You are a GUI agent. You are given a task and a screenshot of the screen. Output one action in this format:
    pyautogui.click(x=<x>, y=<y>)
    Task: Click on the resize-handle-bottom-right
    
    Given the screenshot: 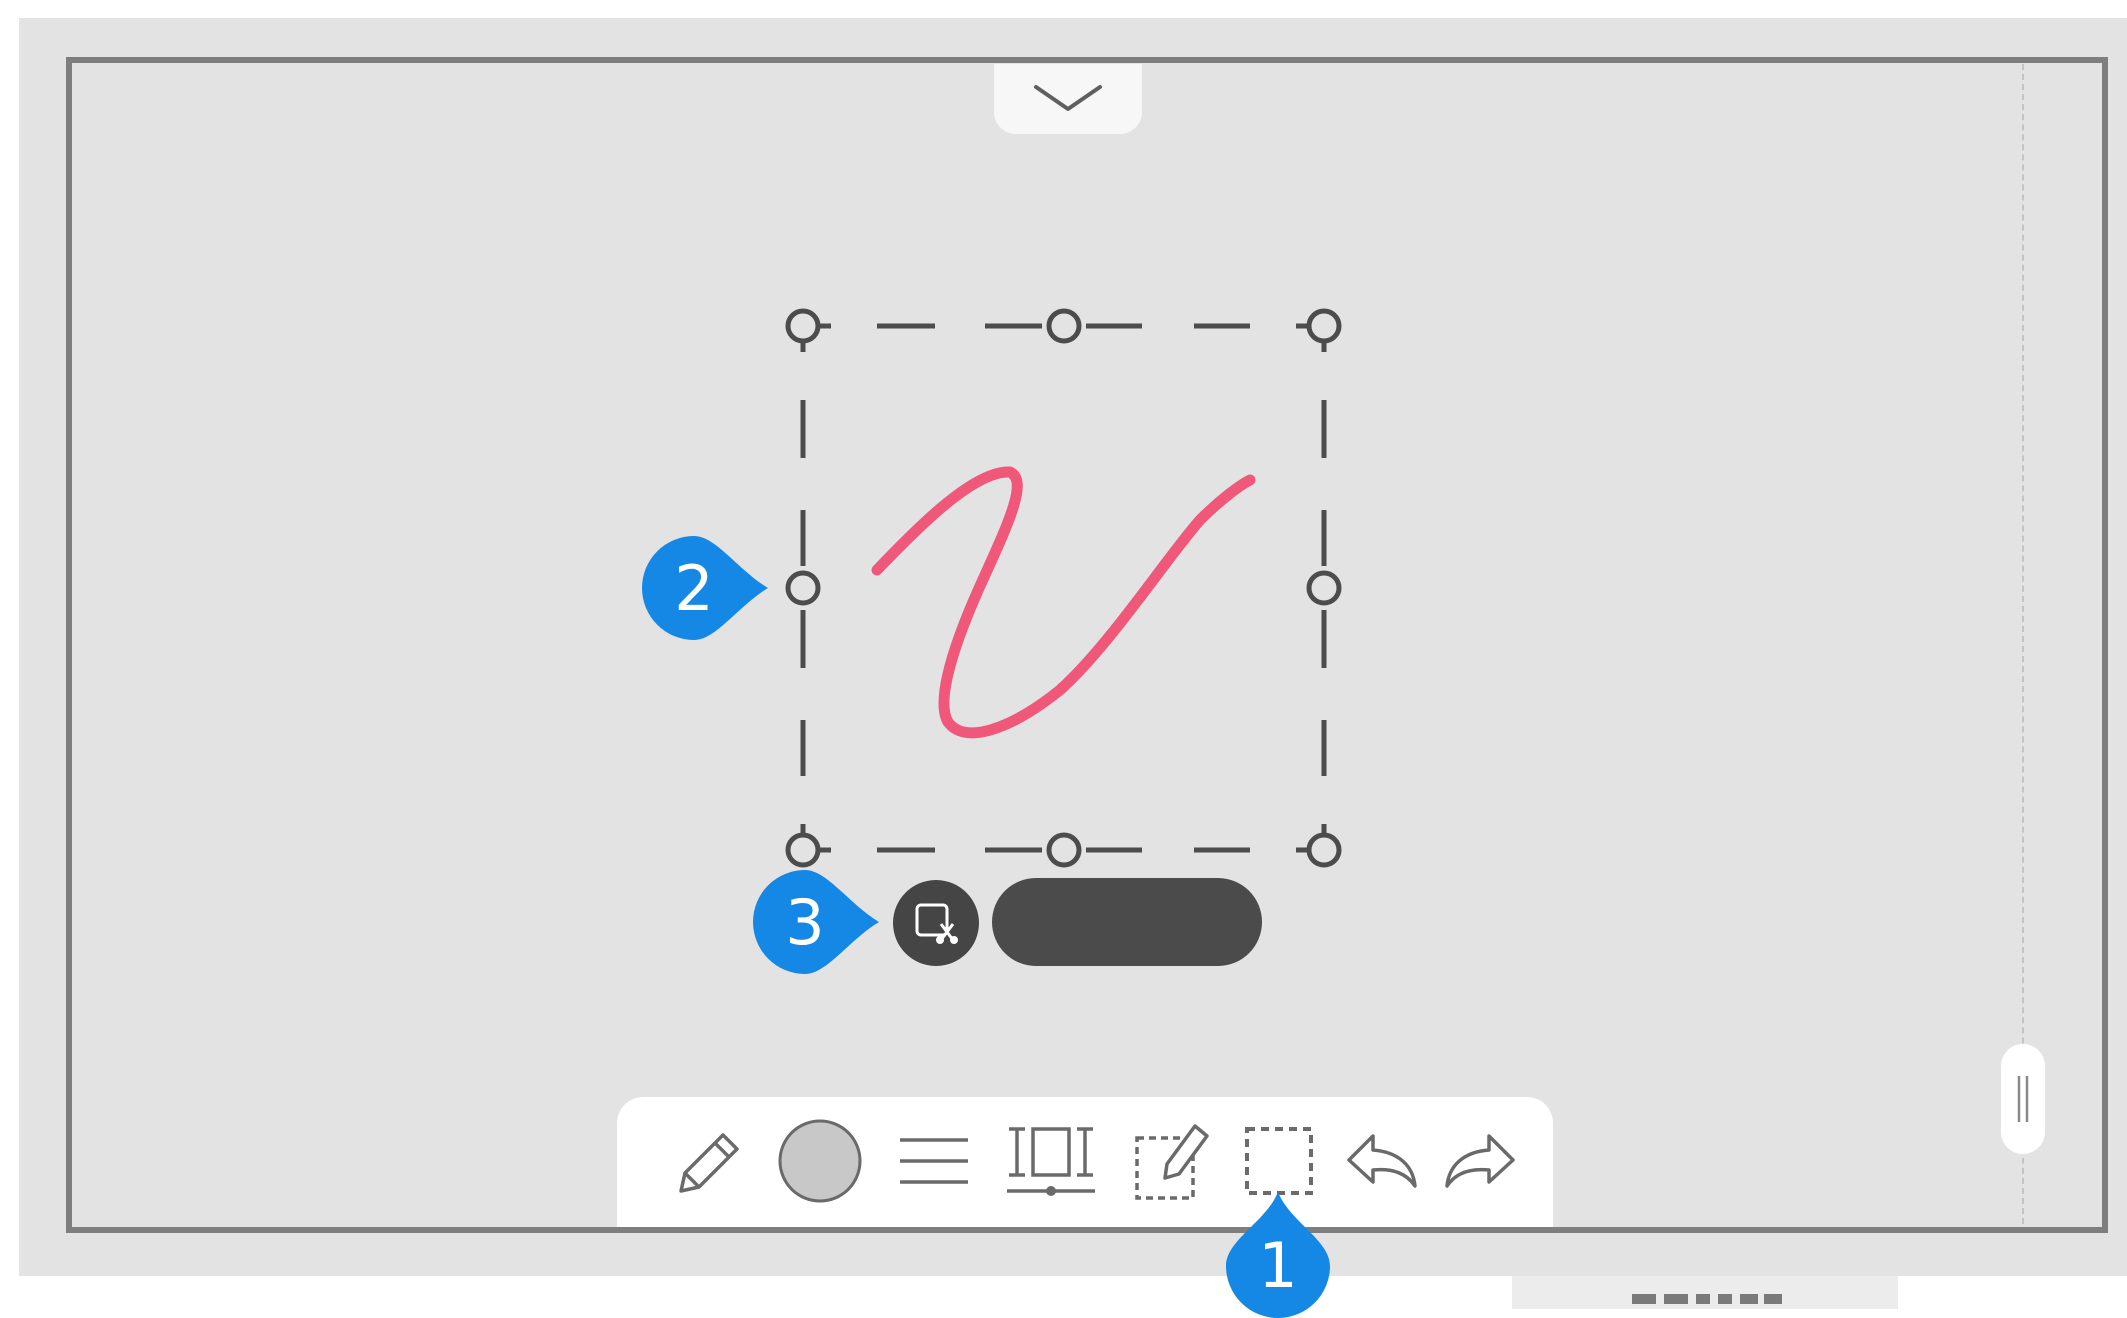 What is the action you would take?
    pyautogui.click(x=1319, y=846)
    